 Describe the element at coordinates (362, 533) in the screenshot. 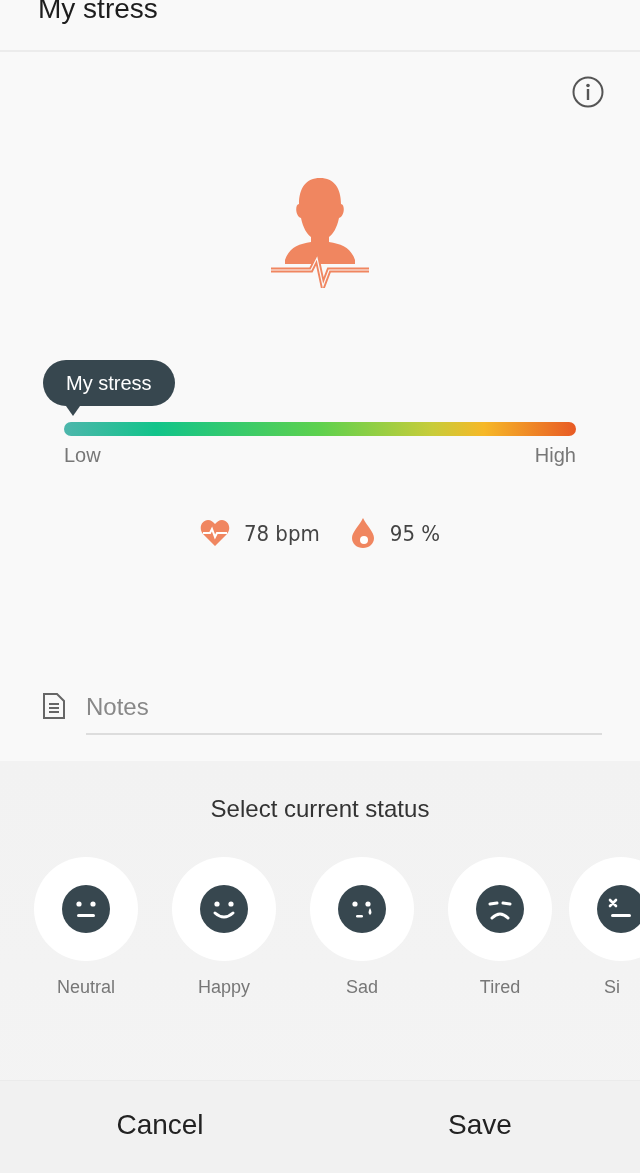

I see `drop-icon` at that location.